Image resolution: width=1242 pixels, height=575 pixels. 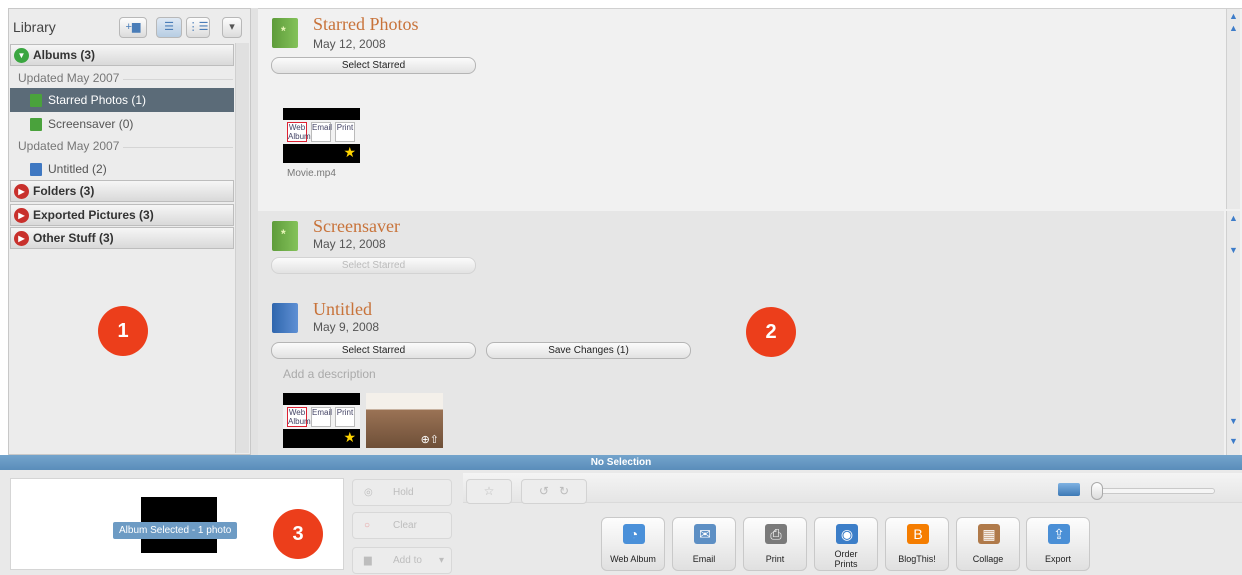 What do you see at coordinates (1233, 16) in the screenshot?
I see `scroll-top-icon: ▲` at bounding box center [1233, 16].